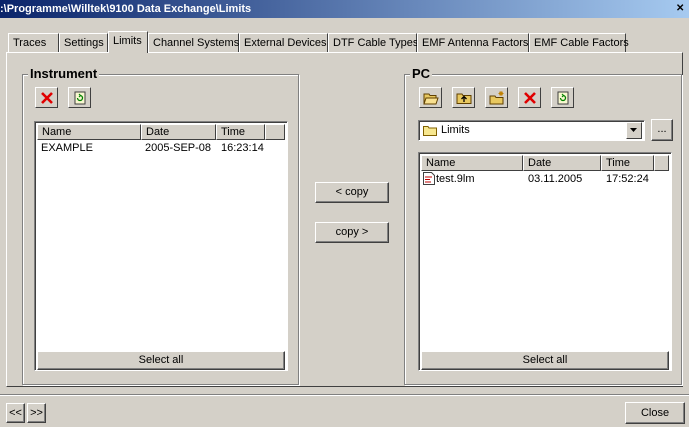 The height and width of the screenshot is (427, 689). I want to click on pc-group-label: PC, so click(421, 73).